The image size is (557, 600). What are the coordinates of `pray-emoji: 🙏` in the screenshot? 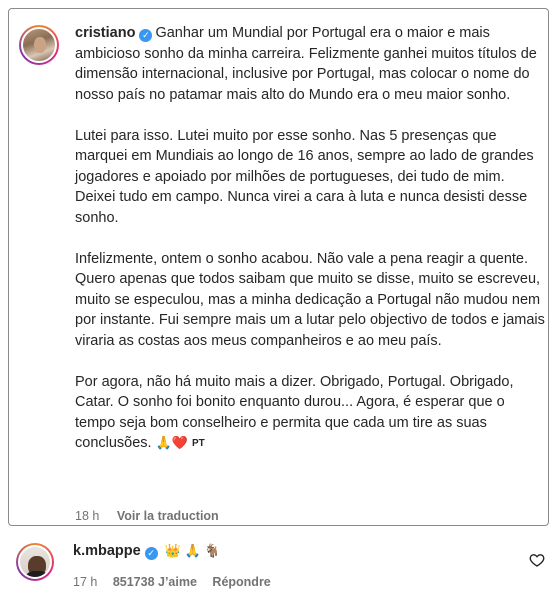 It's located at (163, 442).